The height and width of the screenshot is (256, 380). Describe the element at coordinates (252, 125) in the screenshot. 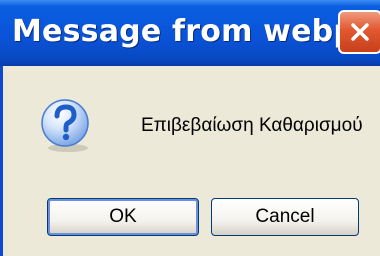

I see `dialog-message: Επιβεβαίωση Καθαρισμού` at that location.